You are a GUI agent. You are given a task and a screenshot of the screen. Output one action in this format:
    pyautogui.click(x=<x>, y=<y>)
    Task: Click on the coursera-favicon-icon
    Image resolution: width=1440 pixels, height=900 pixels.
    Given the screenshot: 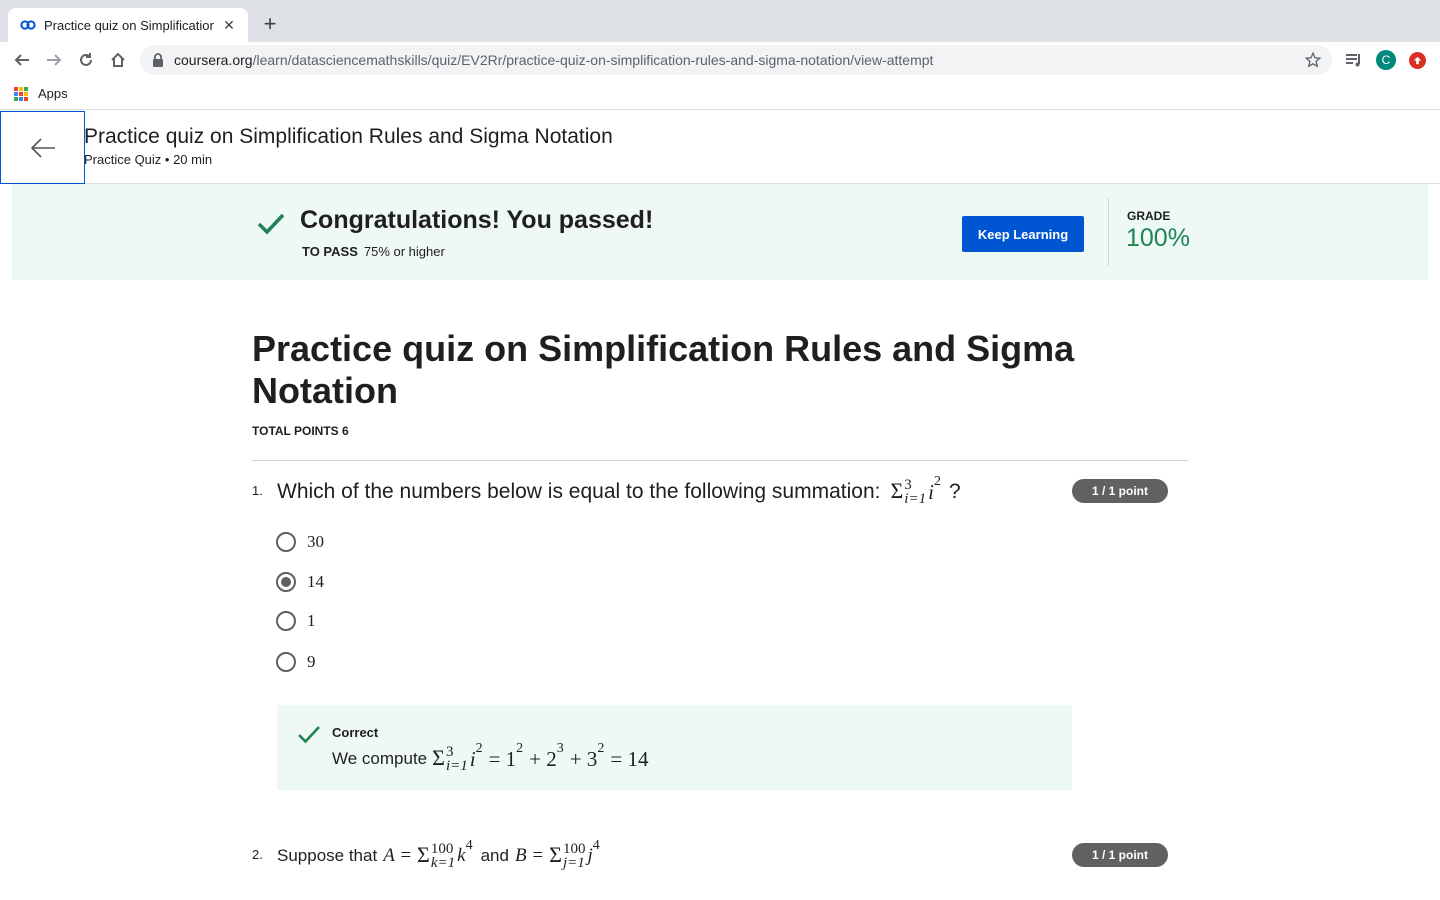 What is the action you would take?
    pyautogui.click(x=28, y=25)
    